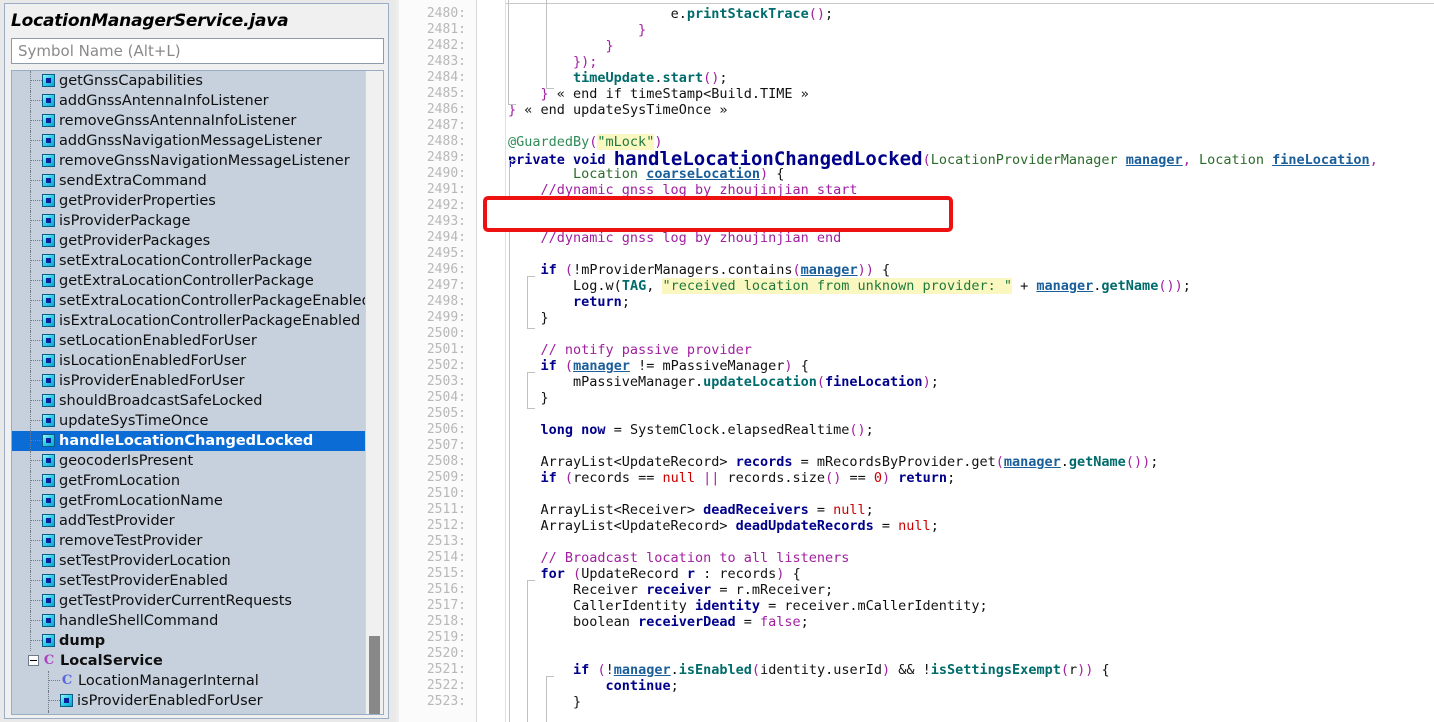  Describe the element at coordinates (446, 45) in the screenshot. I see `line-number: 2482:` at that location.